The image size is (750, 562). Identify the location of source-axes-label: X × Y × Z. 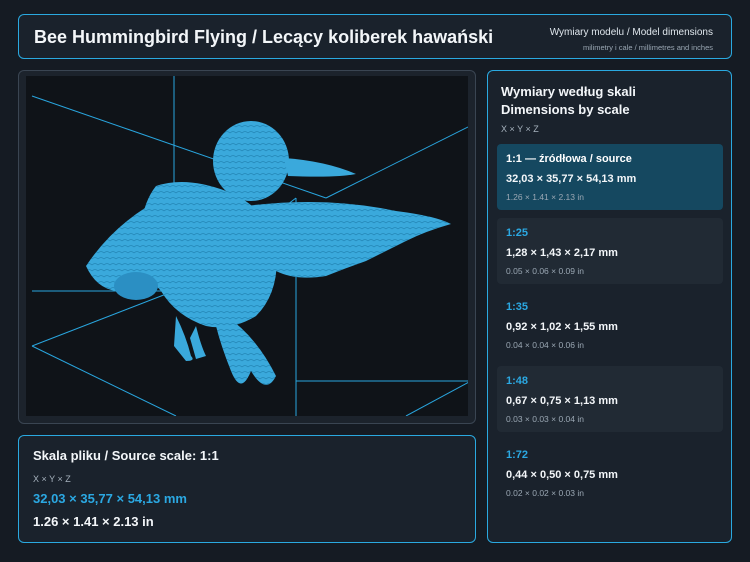
(52, 479).